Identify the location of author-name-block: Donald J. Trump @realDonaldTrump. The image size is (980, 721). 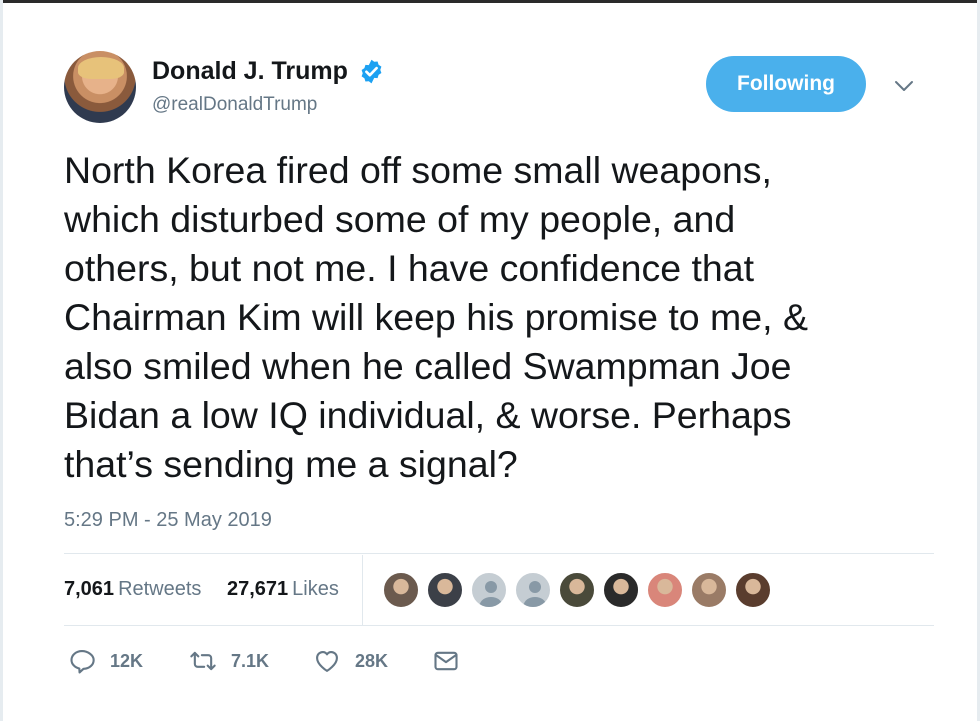
(268, 86).